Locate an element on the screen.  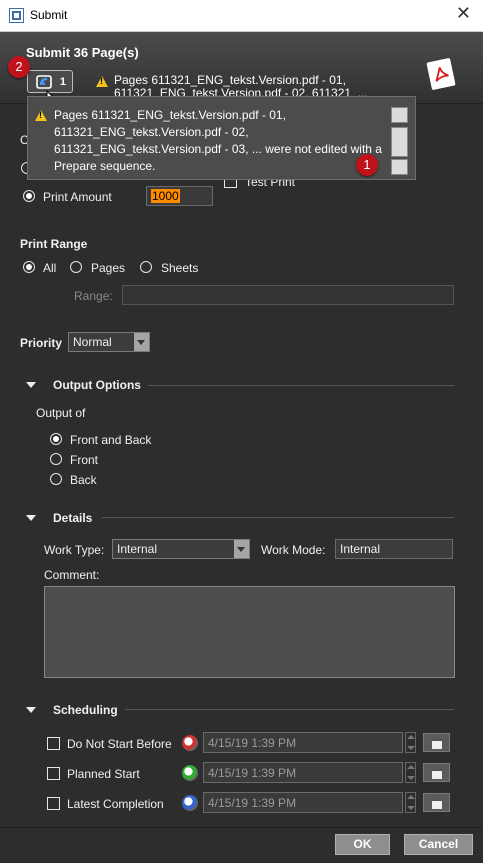
range-sheets-radio is located at coordinates (146, 267).